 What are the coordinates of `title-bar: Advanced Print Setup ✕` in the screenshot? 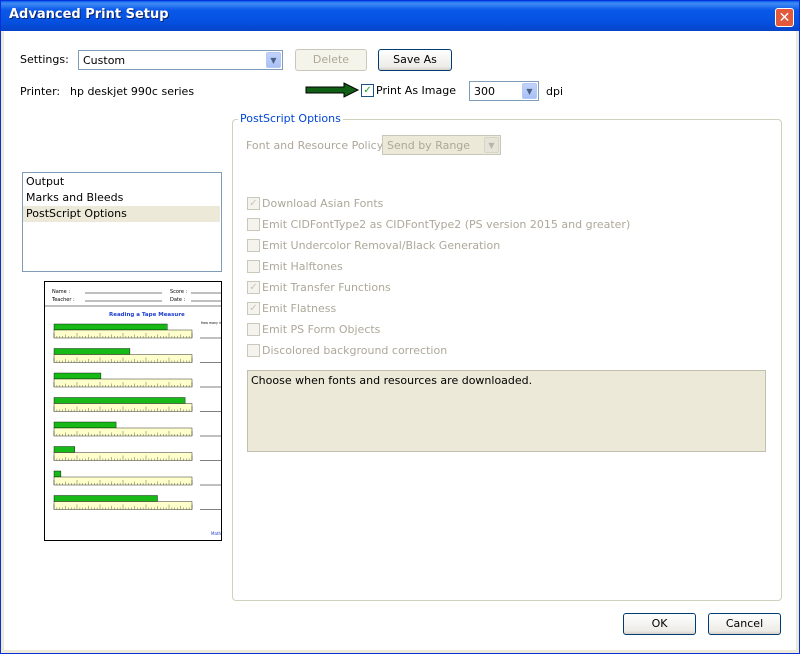 It's located at (400, 16).